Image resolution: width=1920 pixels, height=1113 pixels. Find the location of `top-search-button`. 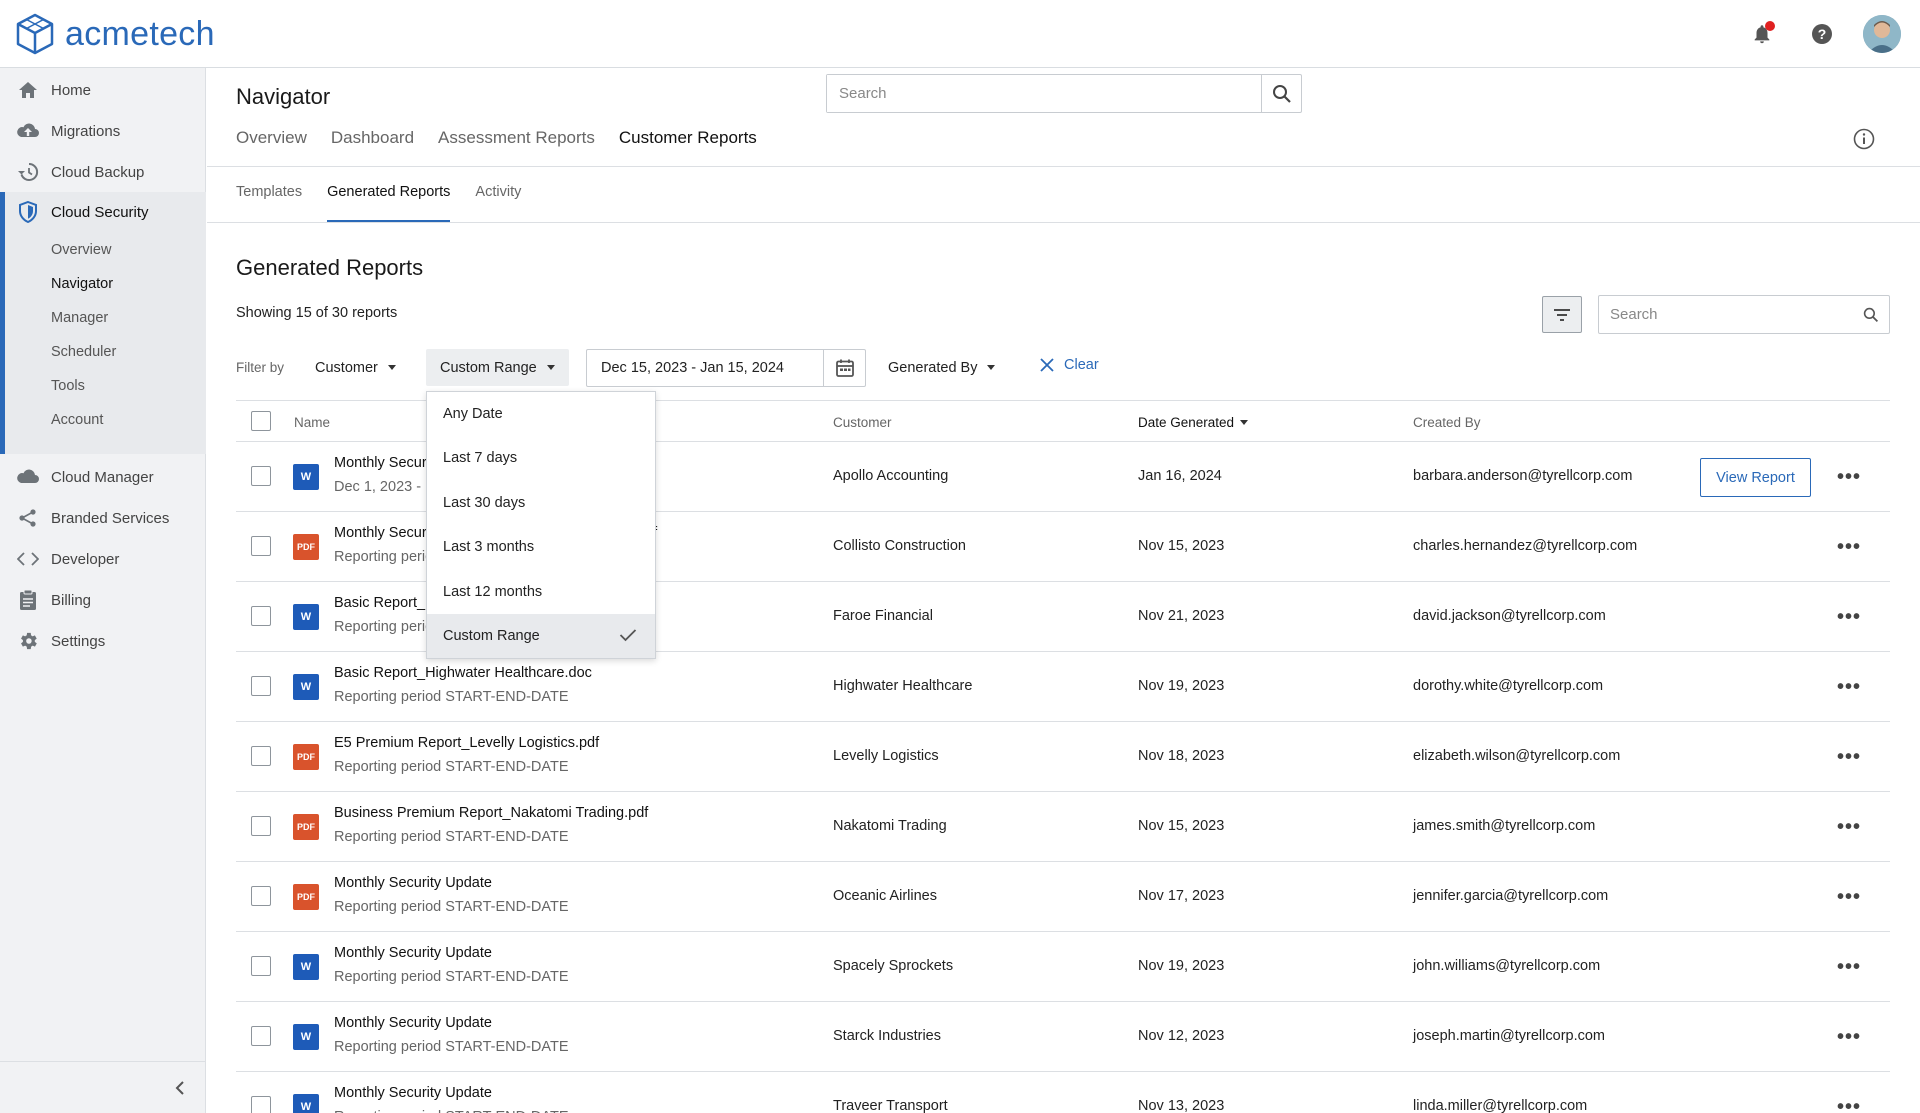

top-search-button is located at coordinates (1281, 93).